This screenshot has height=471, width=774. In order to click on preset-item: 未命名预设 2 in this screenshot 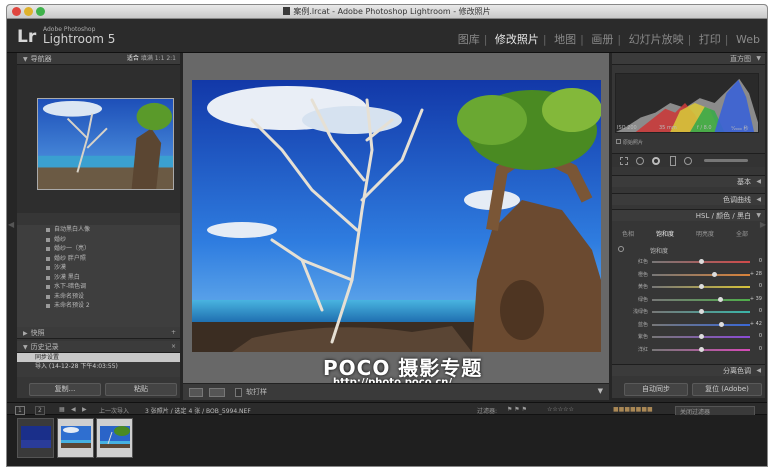, I will do `click(98, 306)`.